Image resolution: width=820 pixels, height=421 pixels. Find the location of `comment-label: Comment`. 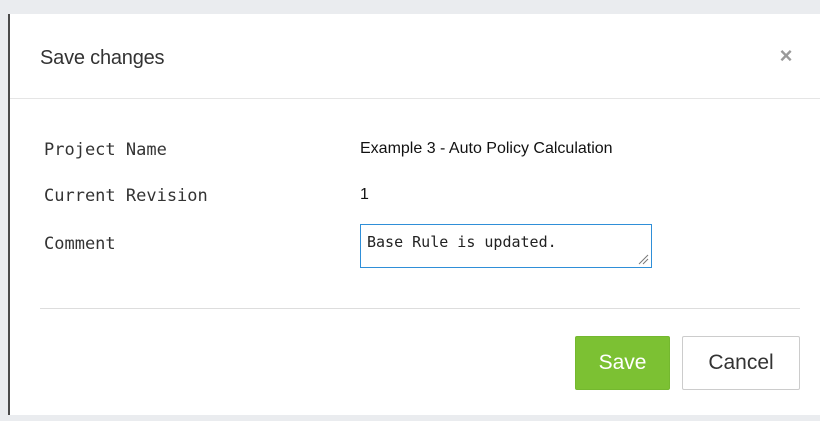

comment-label: Comment is located at coordinates (80, 244).